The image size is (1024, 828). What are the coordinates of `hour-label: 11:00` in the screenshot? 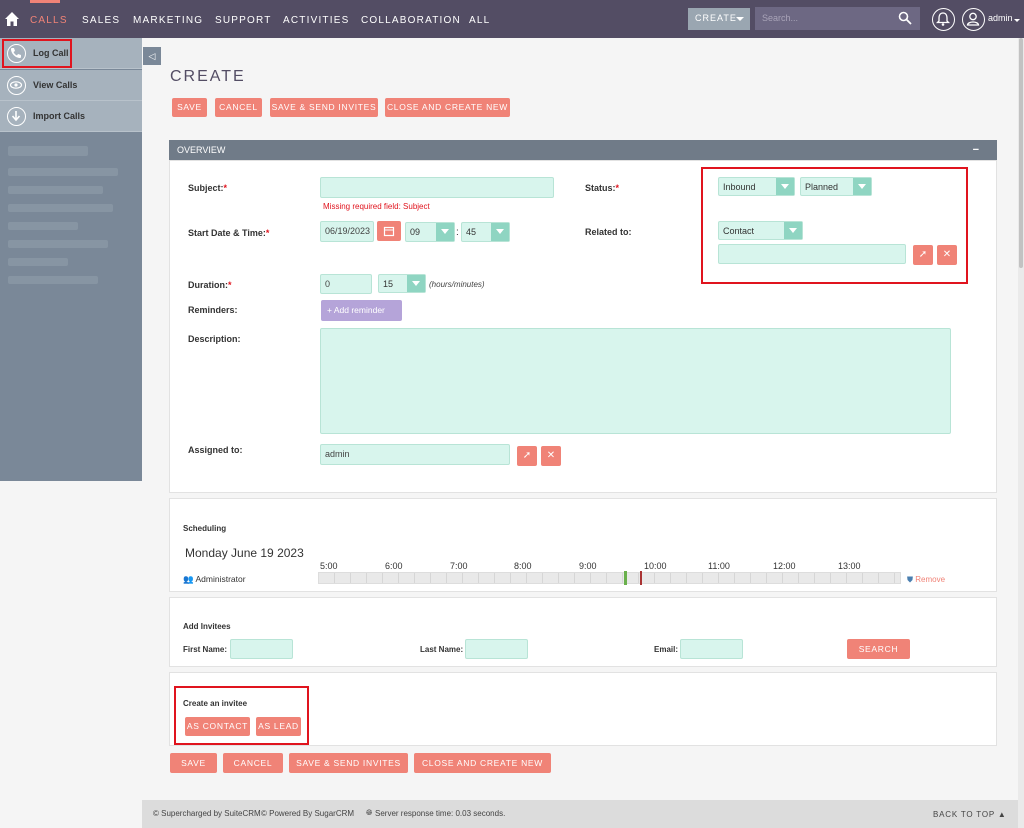 It's located at (719, 566).